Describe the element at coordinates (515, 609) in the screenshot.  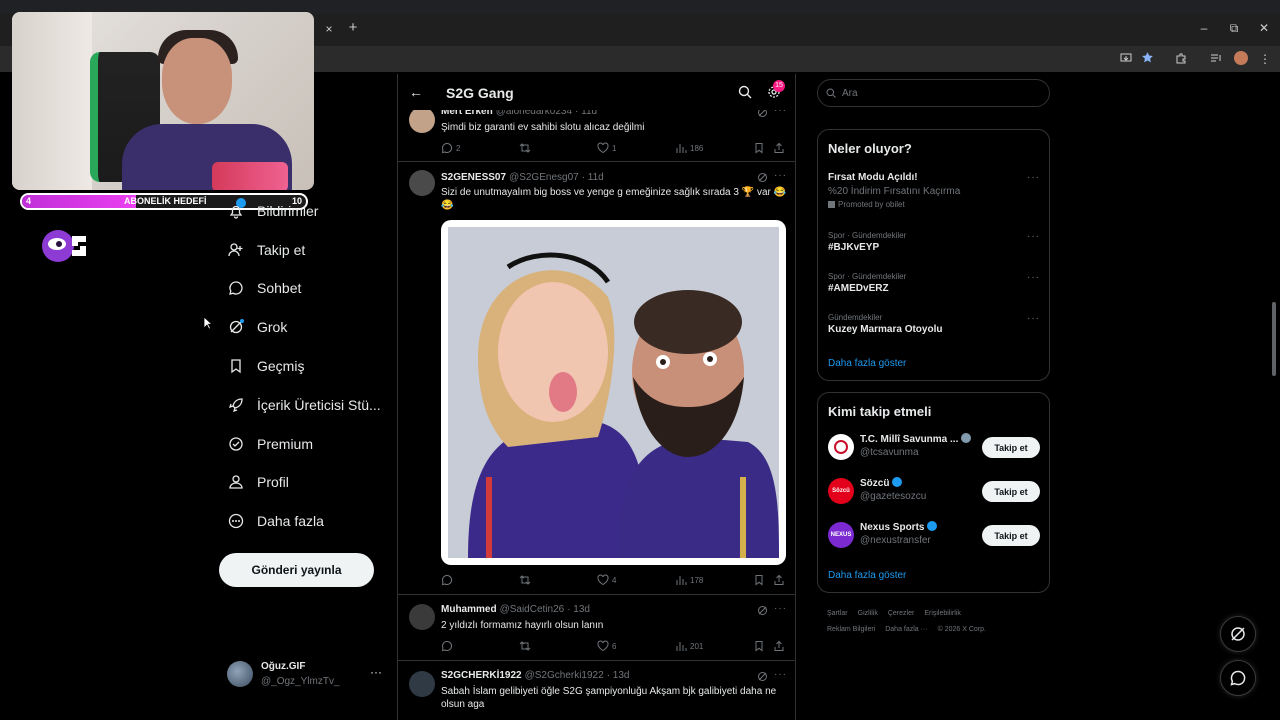
I see `post-author: Muhammed @SaidCetin26 · 13d` at that location.